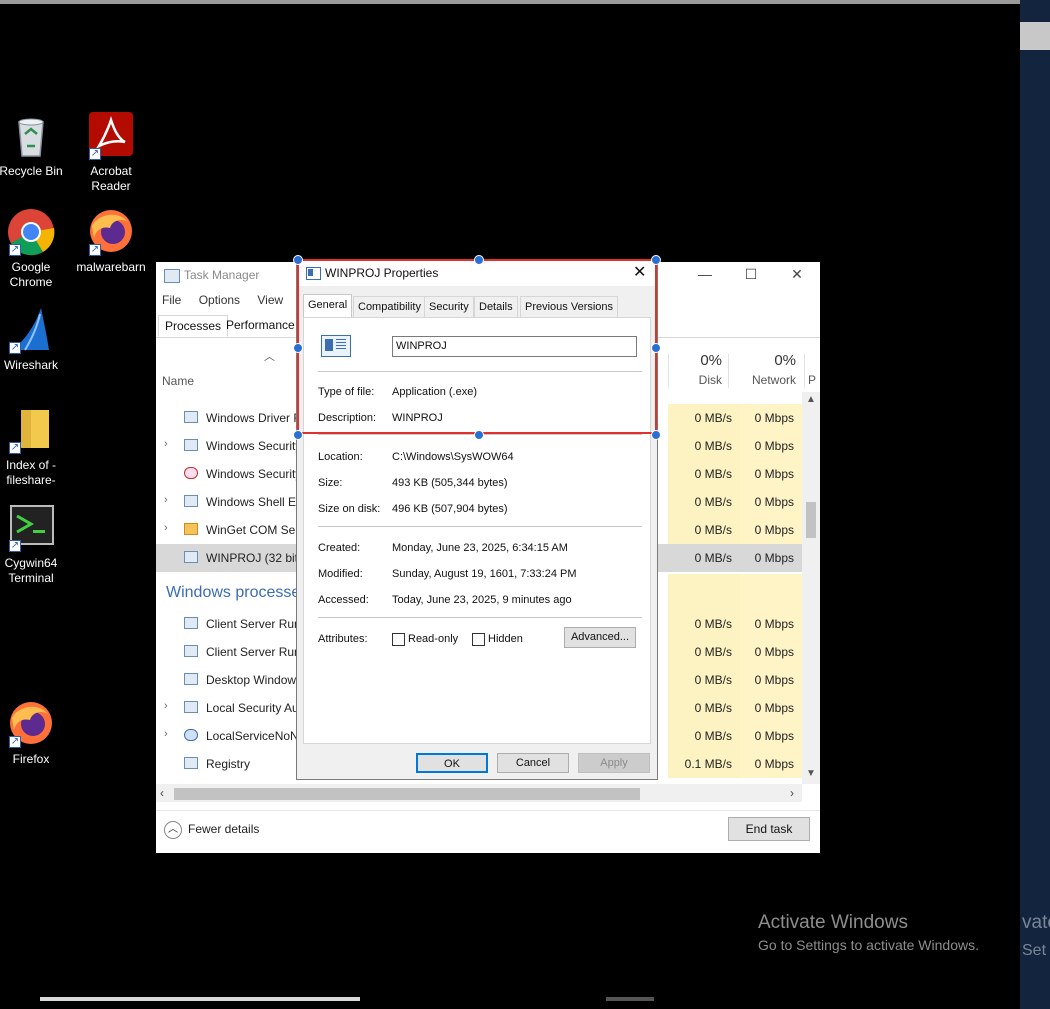 The height and width of the screenshot is (1009, 1050). What do you see at coordinates (298, 348) in the screenshot?
I see `resize-handle-left` at bounding box center [298, 348].